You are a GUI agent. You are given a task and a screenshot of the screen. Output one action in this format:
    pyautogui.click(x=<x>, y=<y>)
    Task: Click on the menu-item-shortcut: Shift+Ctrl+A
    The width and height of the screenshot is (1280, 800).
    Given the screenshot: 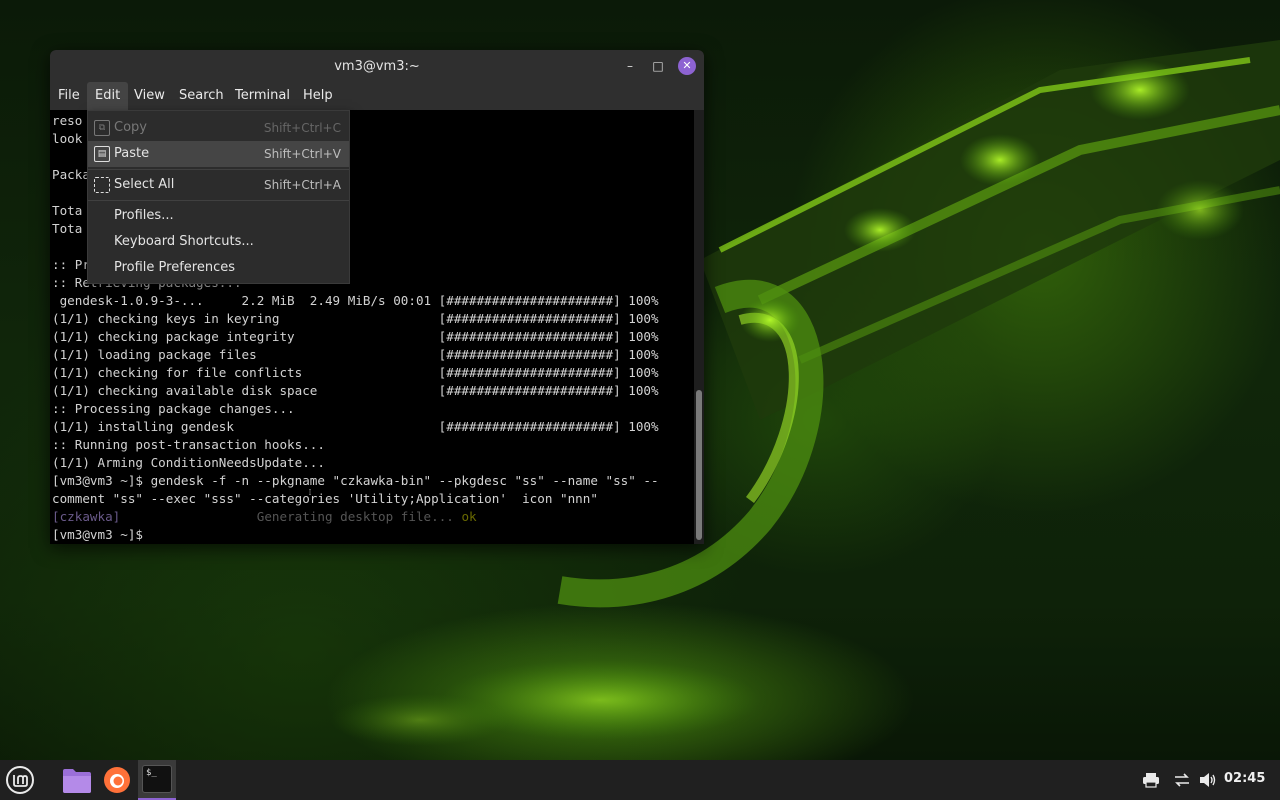 What is the action you would take?
    pyautogui.click(x=302, y=185)
    